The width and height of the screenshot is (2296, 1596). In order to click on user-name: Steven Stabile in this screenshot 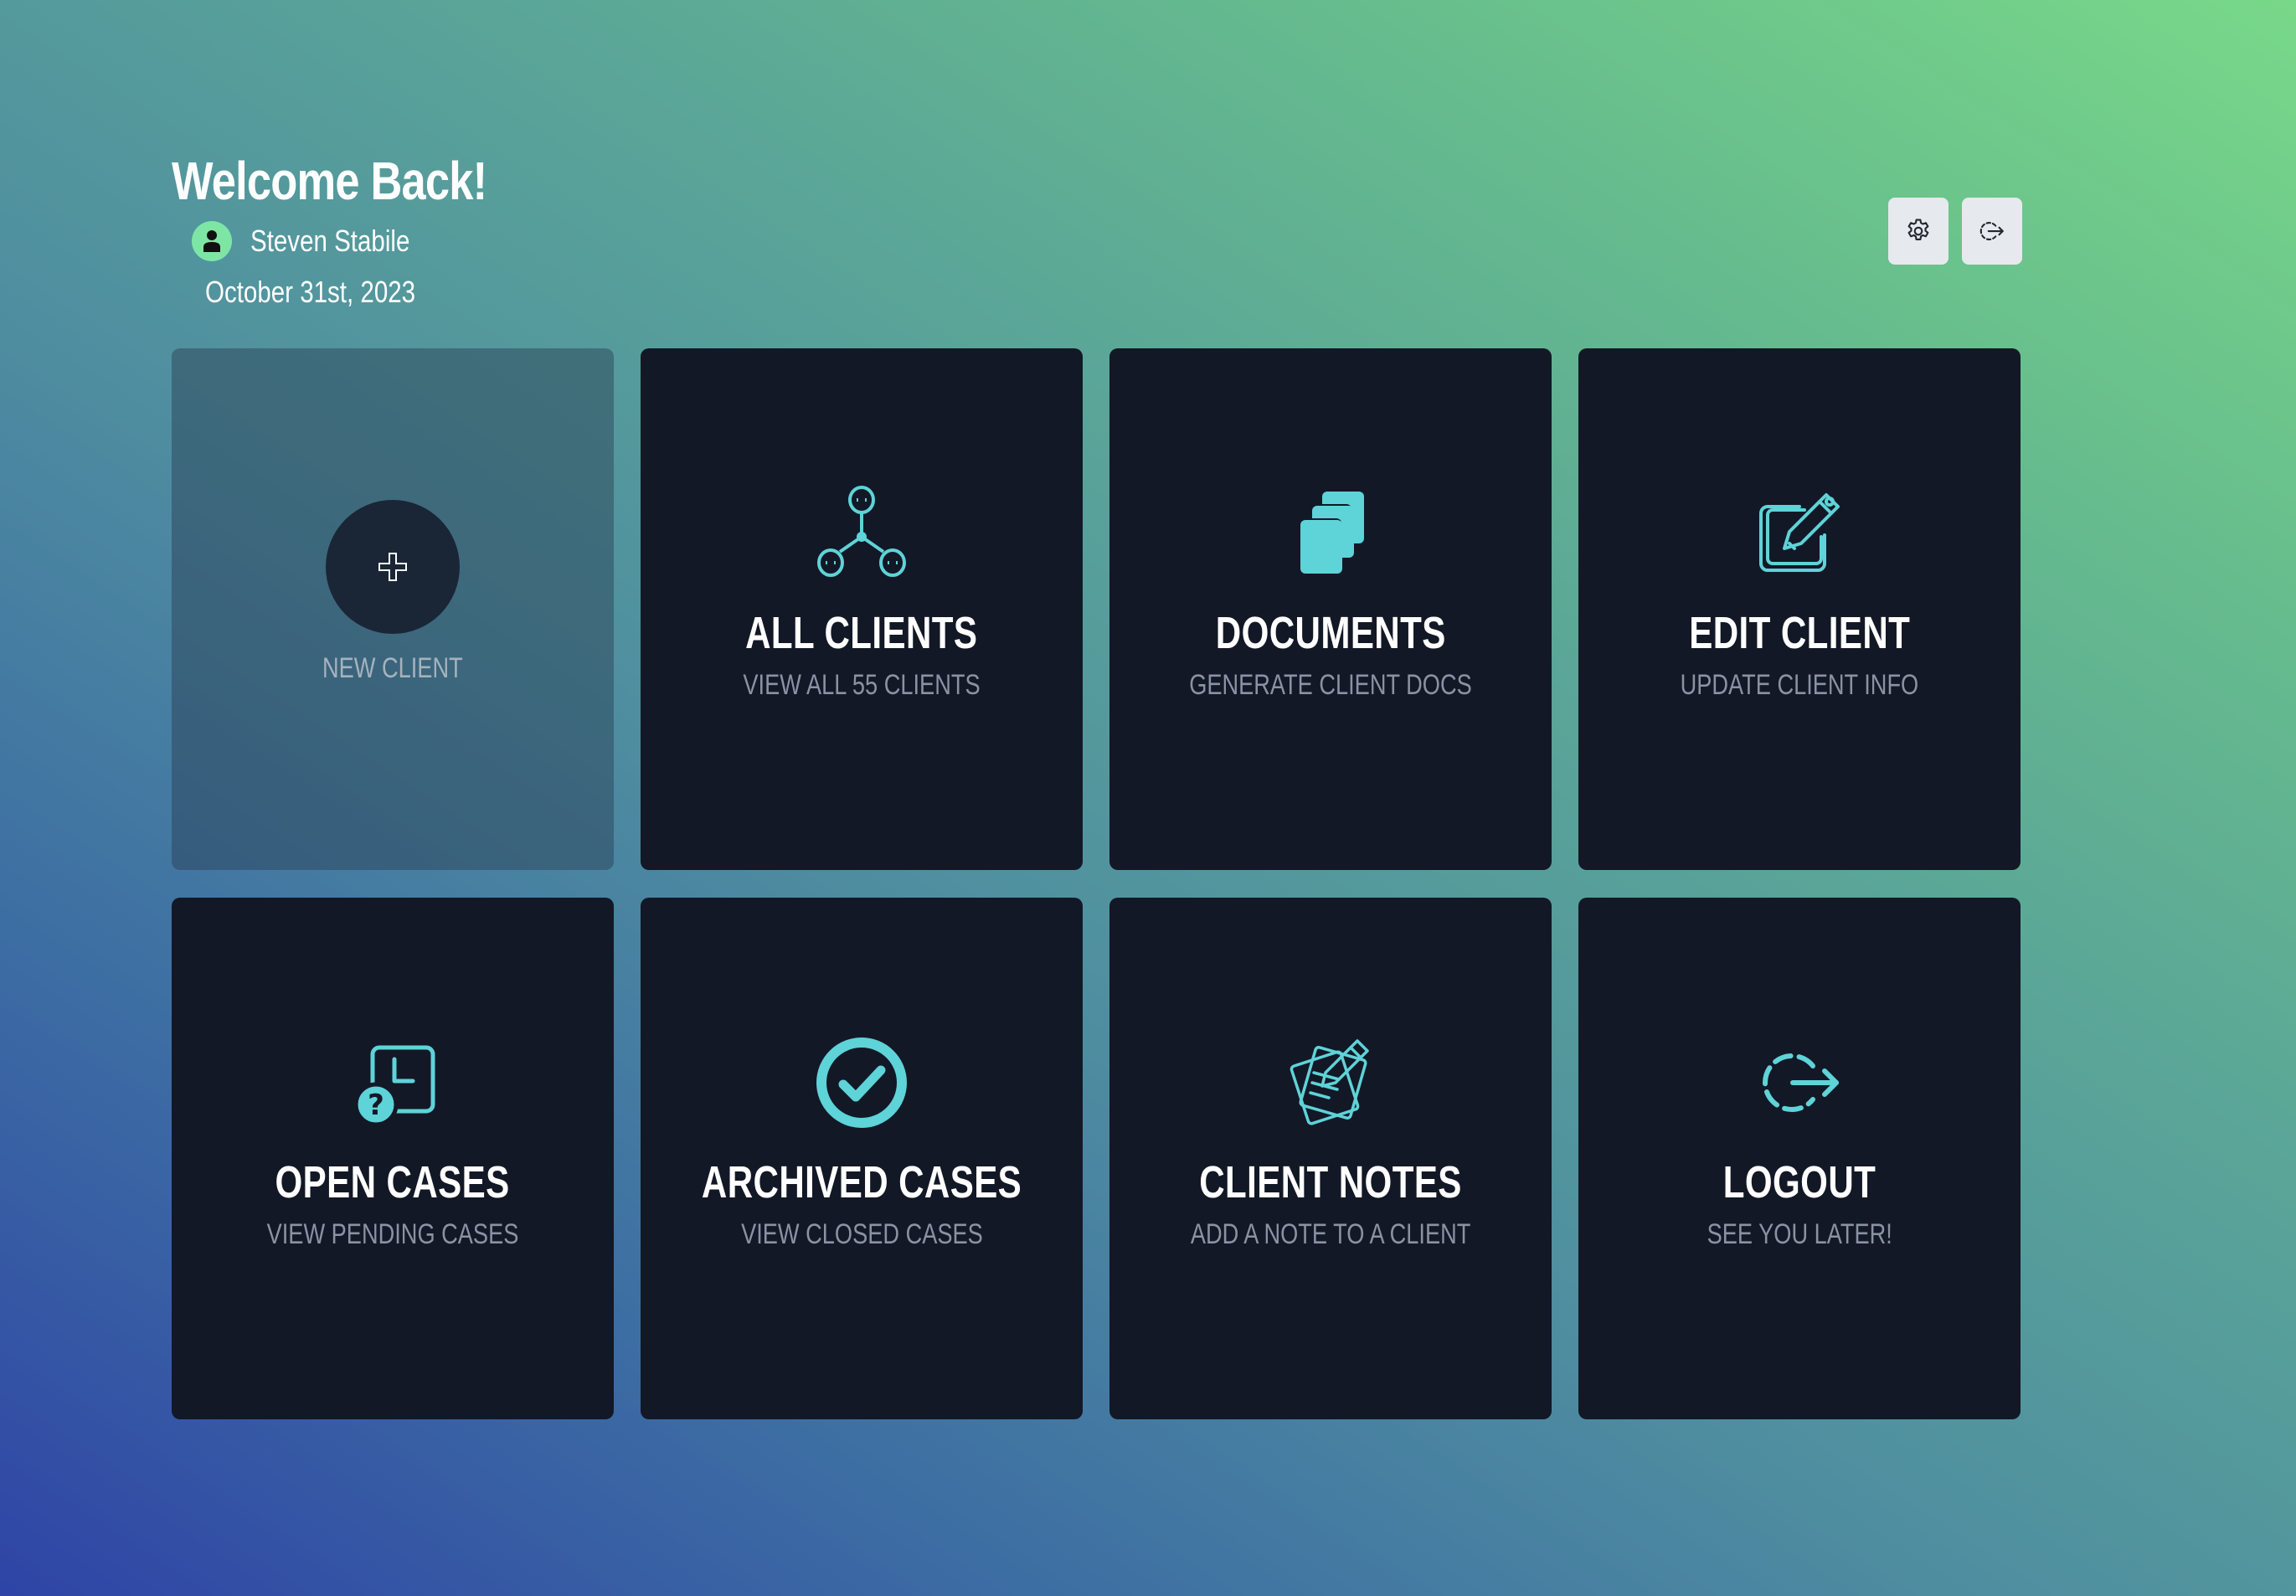, I will do `click(330, 241)`.